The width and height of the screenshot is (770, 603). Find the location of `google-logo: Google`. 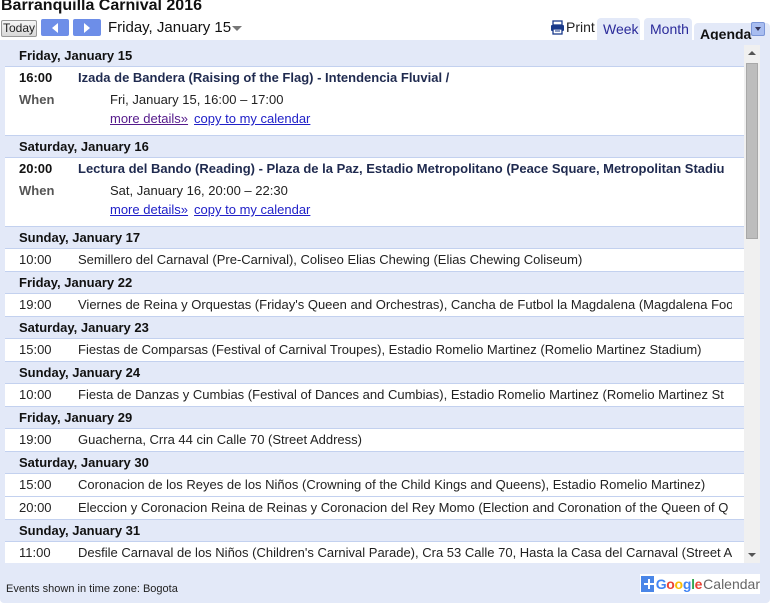

google-logo: Google is located at coordinates (679, 584).